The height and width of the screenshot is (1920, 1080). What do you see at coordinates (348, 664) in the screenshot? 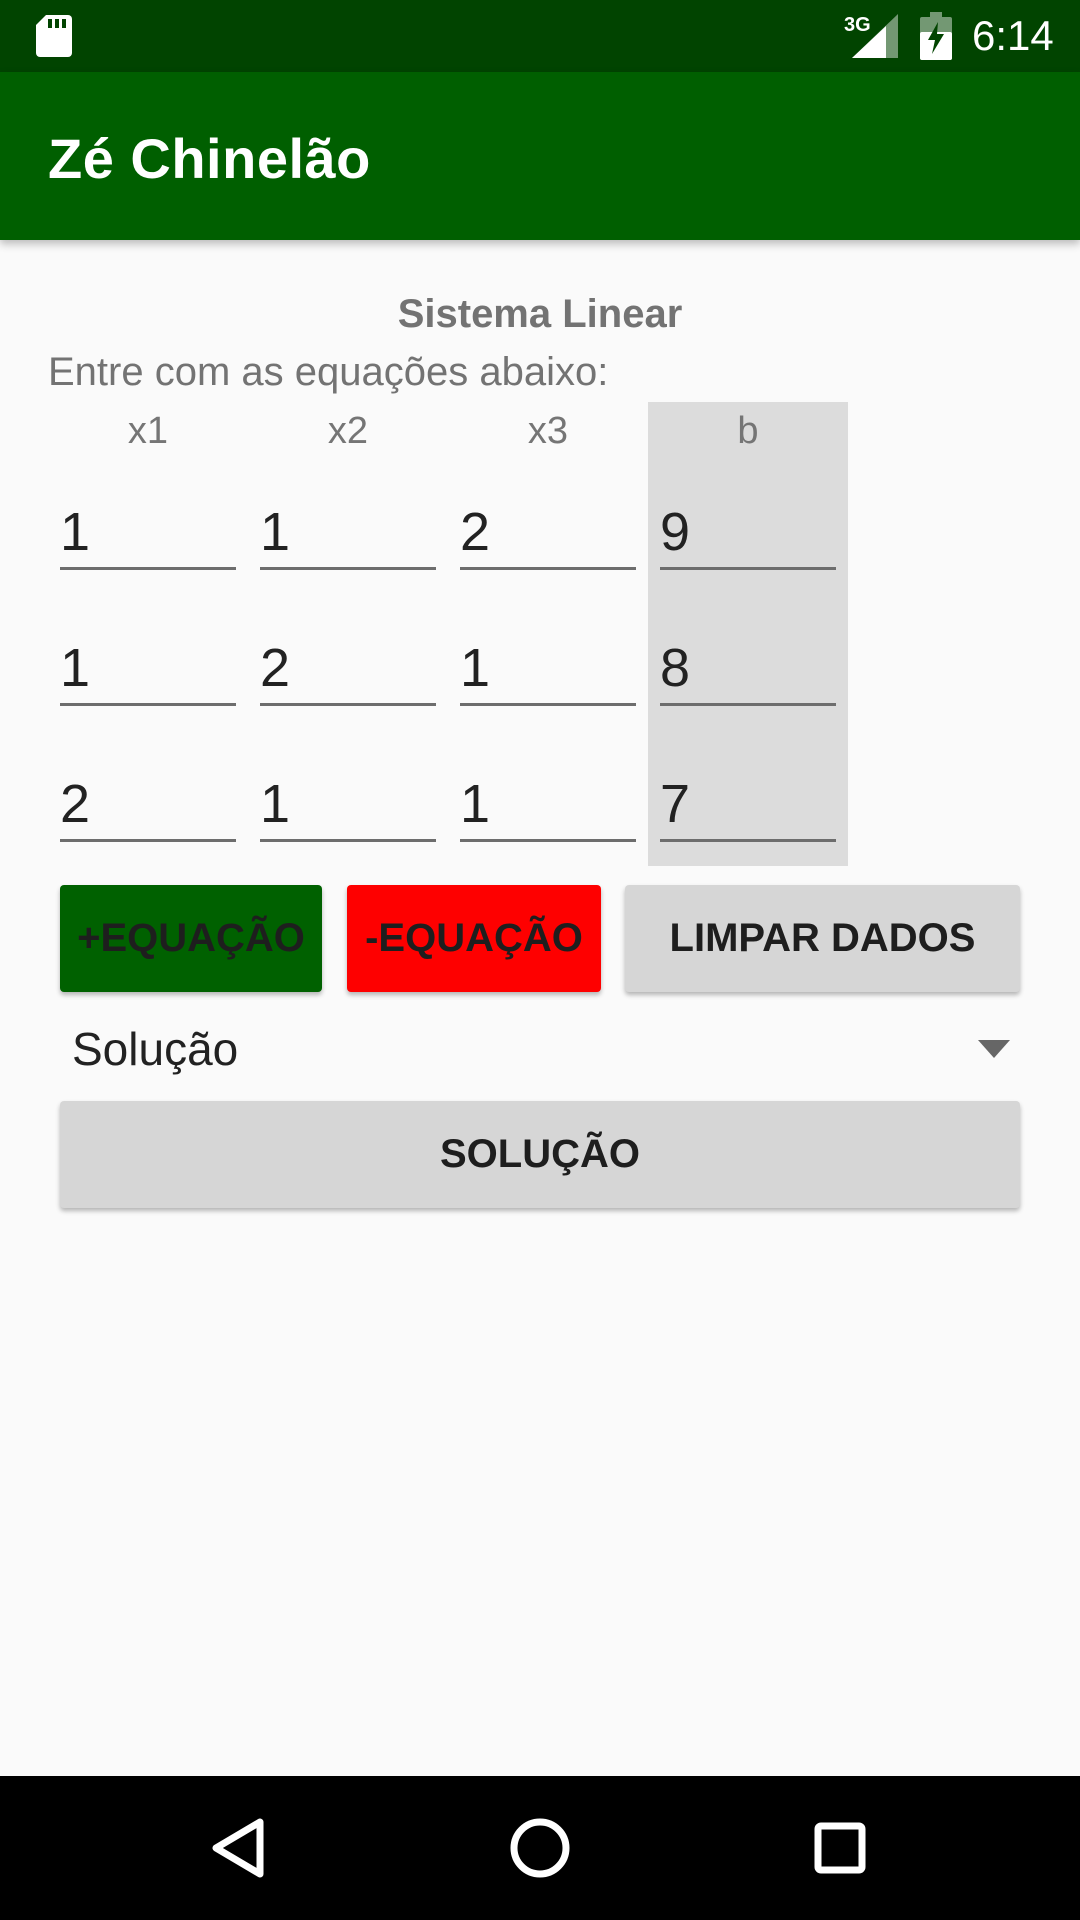
I see `coefficient-field-r2-x2` at bounding box center [348, 664].